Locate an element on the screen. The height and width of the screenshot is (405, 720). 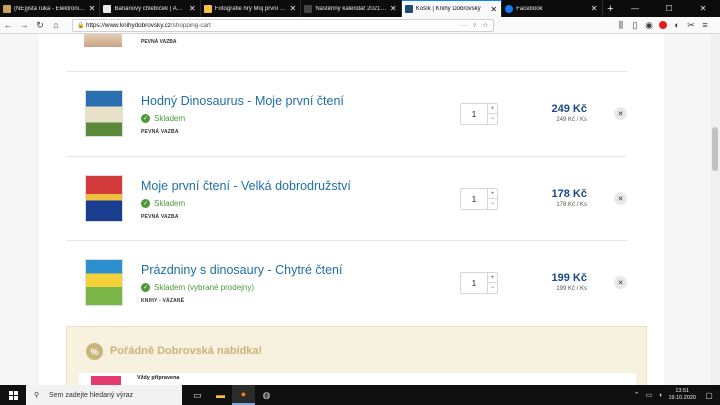
browser-tab: (NE)jistá ruka - Elektronická ko ✕ is located at coordinates (50, 8).